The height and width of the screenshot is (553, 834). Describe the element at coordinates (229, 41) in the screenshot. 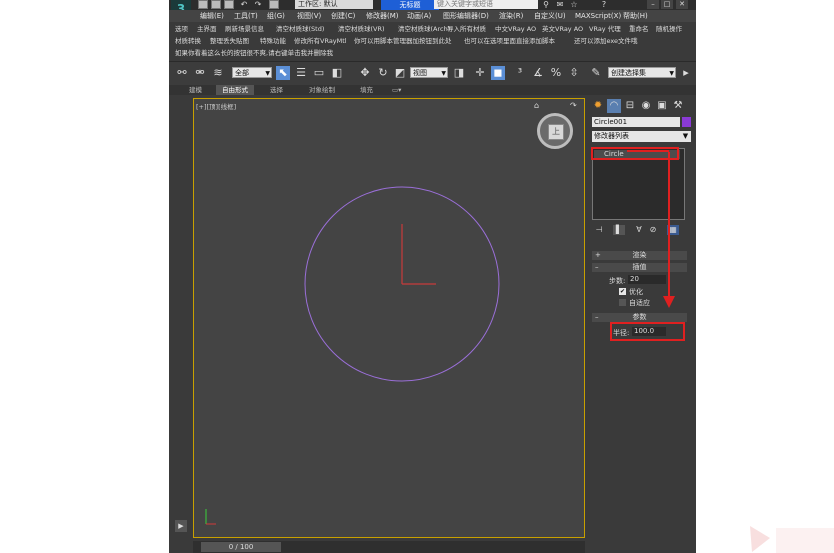

I see `cmd-fix-missing-maps: 整理丢失贴图` at that location.